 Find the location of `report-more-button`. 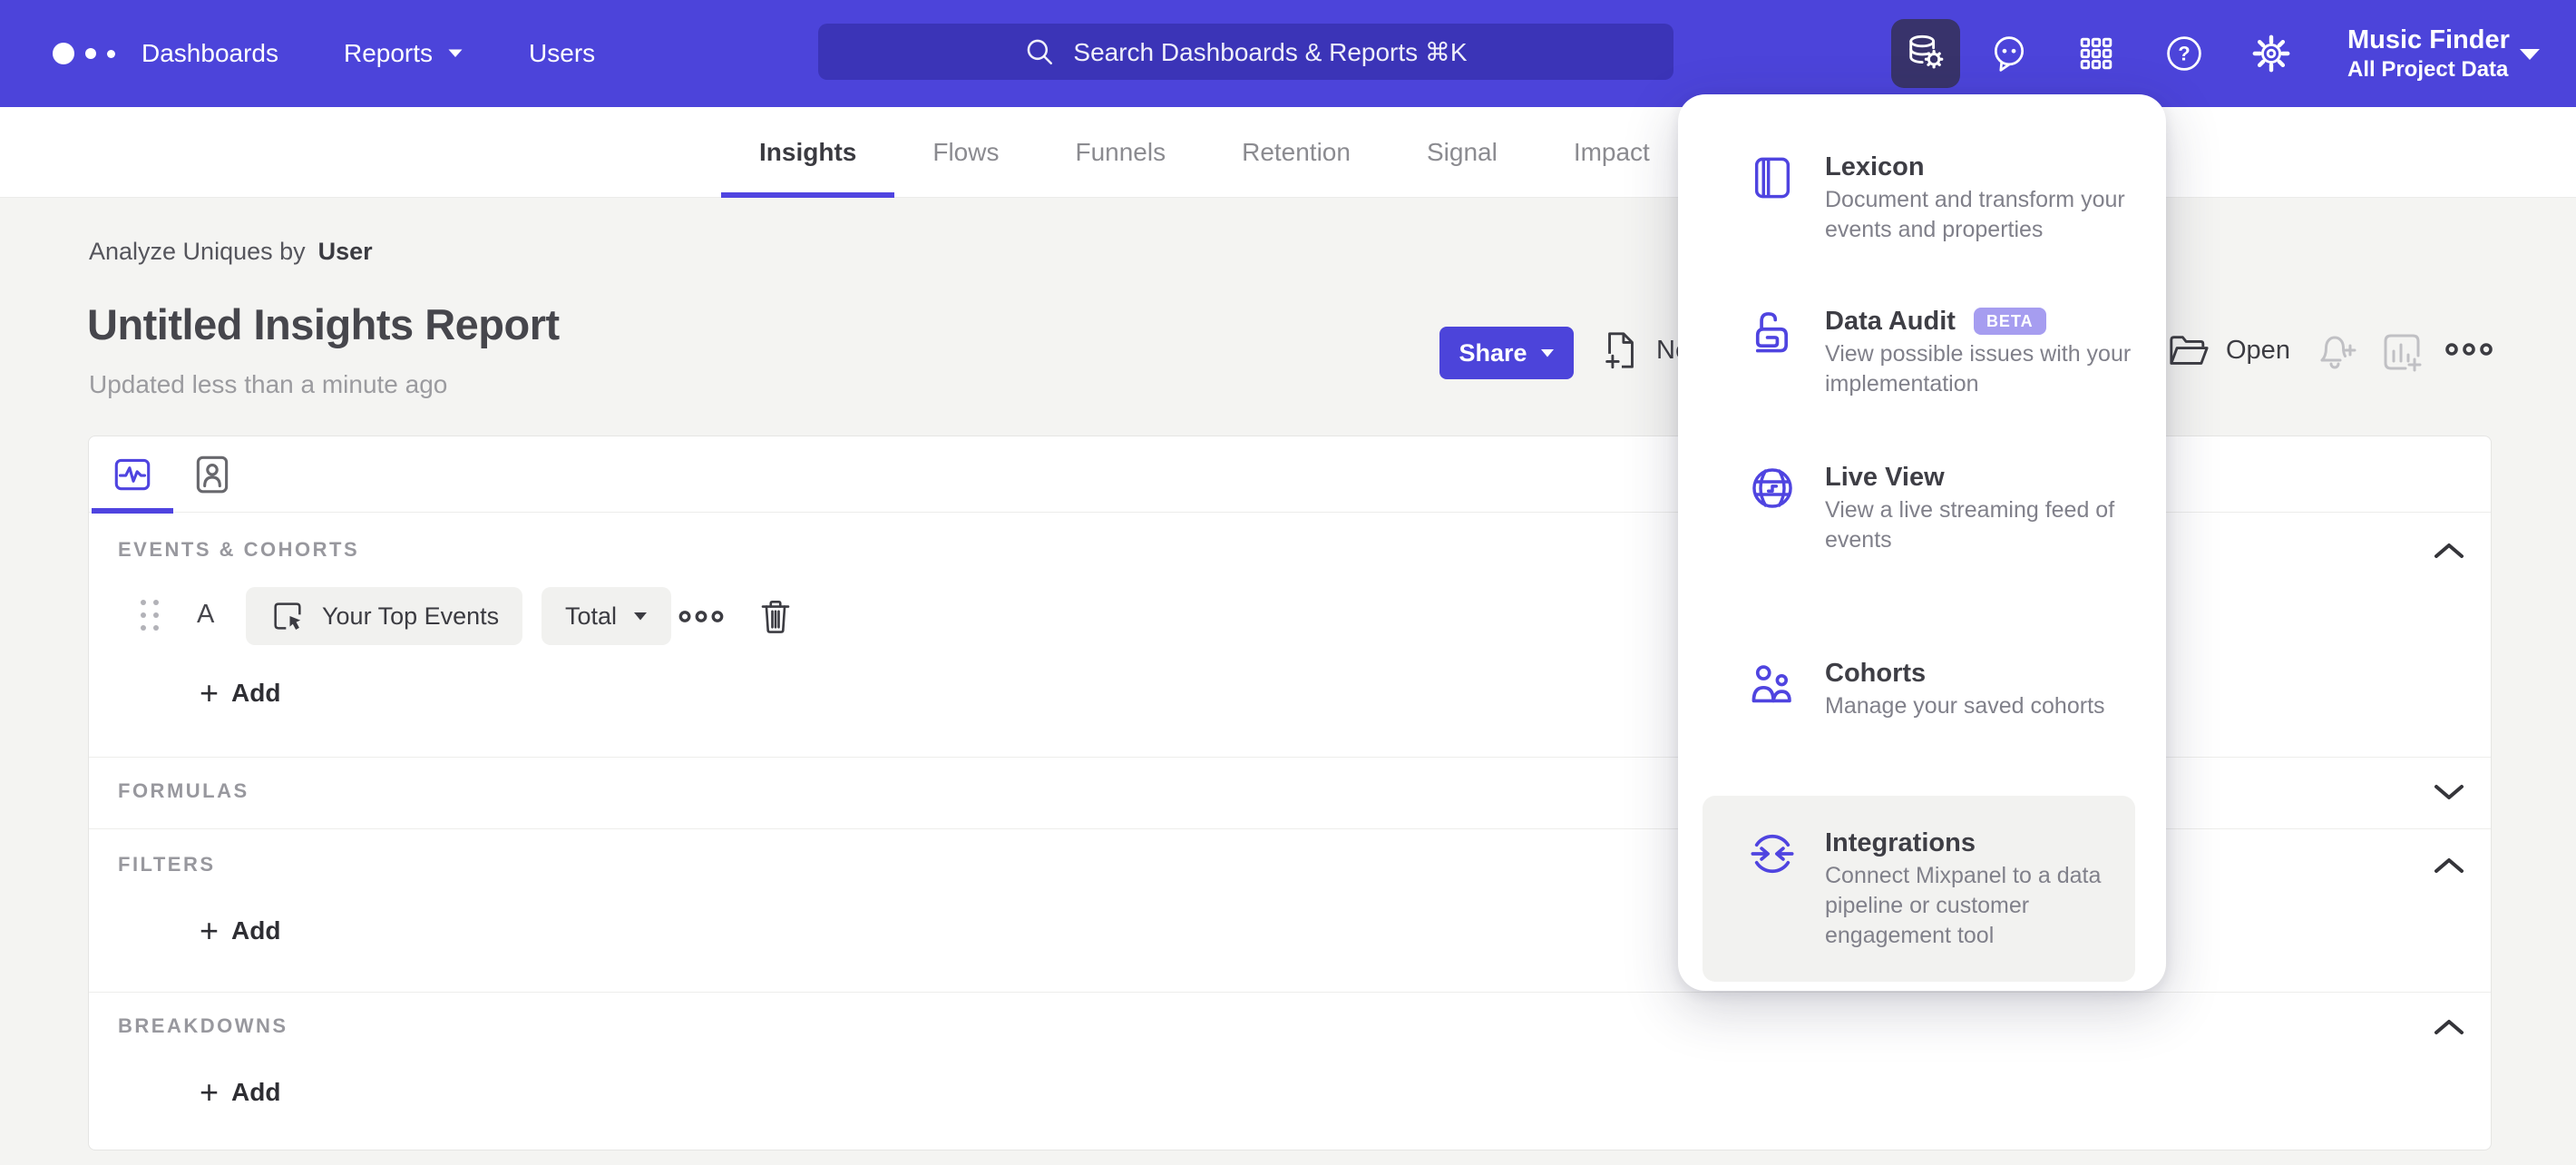

report-more-button is located at coordinates (2469, 349).